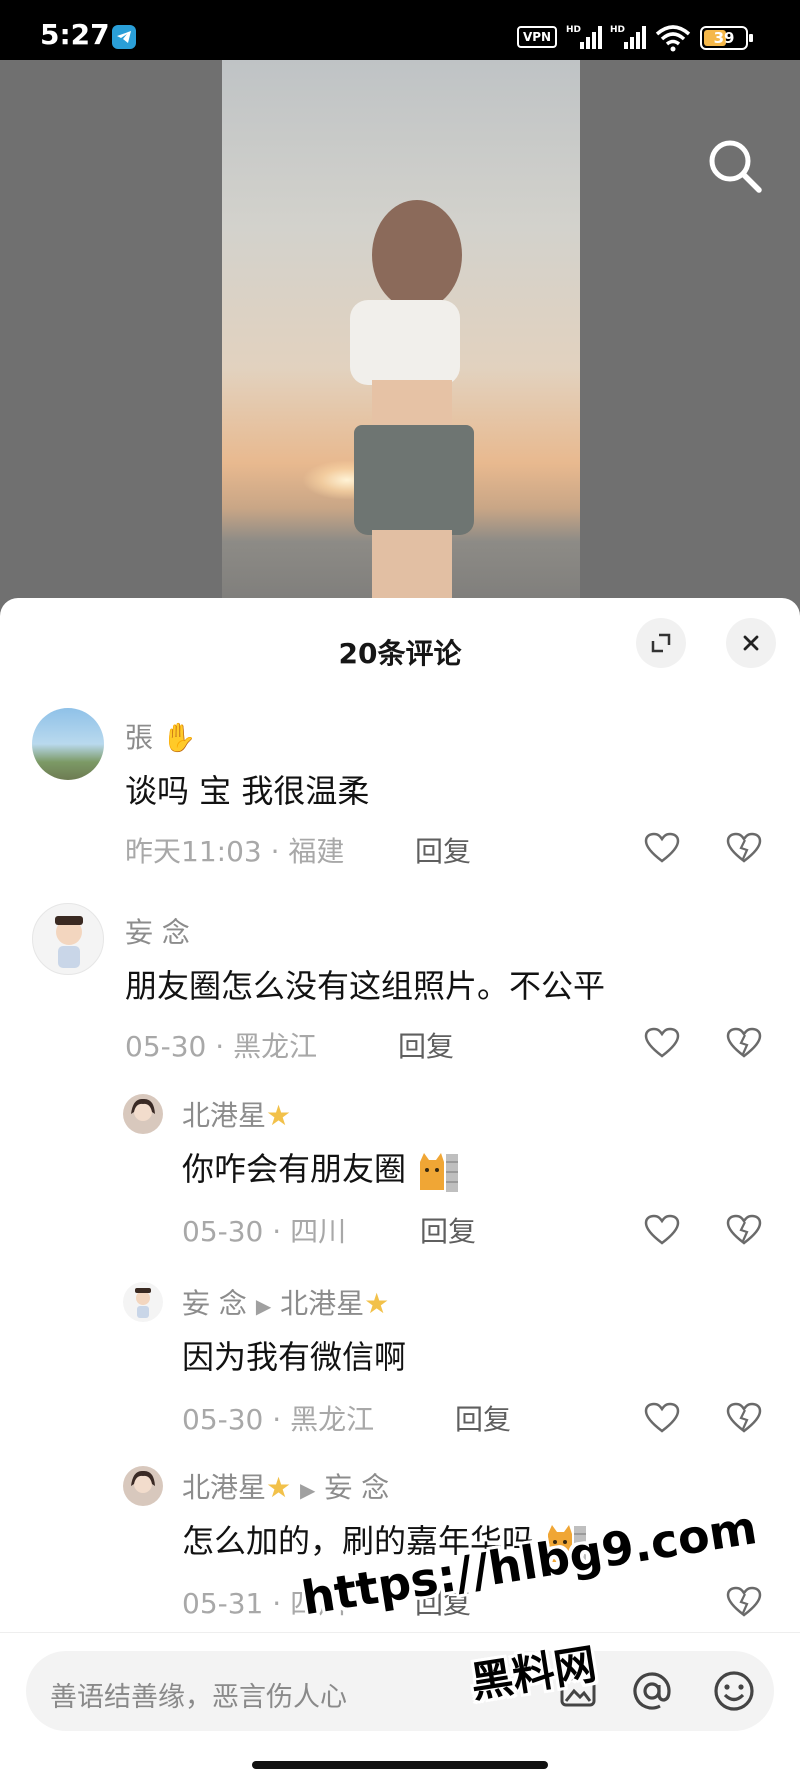 This screenshot has height=1778, width=800. I want to click on expand-icon, so click(661, 643).